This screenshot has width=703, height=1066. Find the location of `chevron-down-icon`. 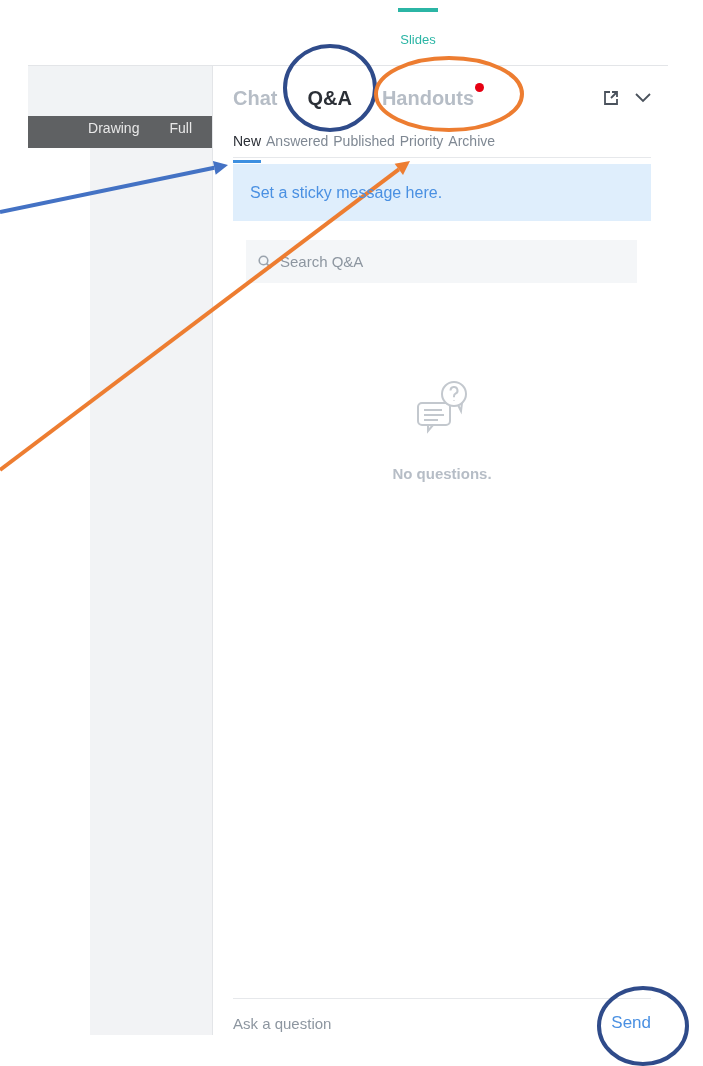

chevron-down-icon is located at coordinates (643, 97).